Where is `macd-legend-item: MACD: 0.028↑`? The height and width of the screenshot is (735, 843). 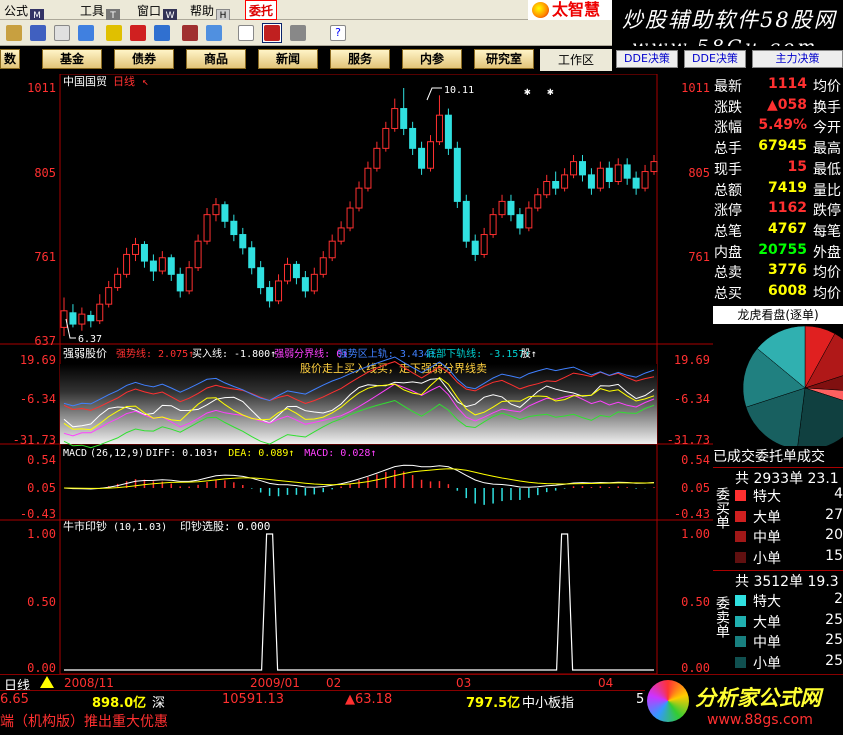 macd-legend-item: MACD: 0.028↑ is located at coordinates (340, 453).